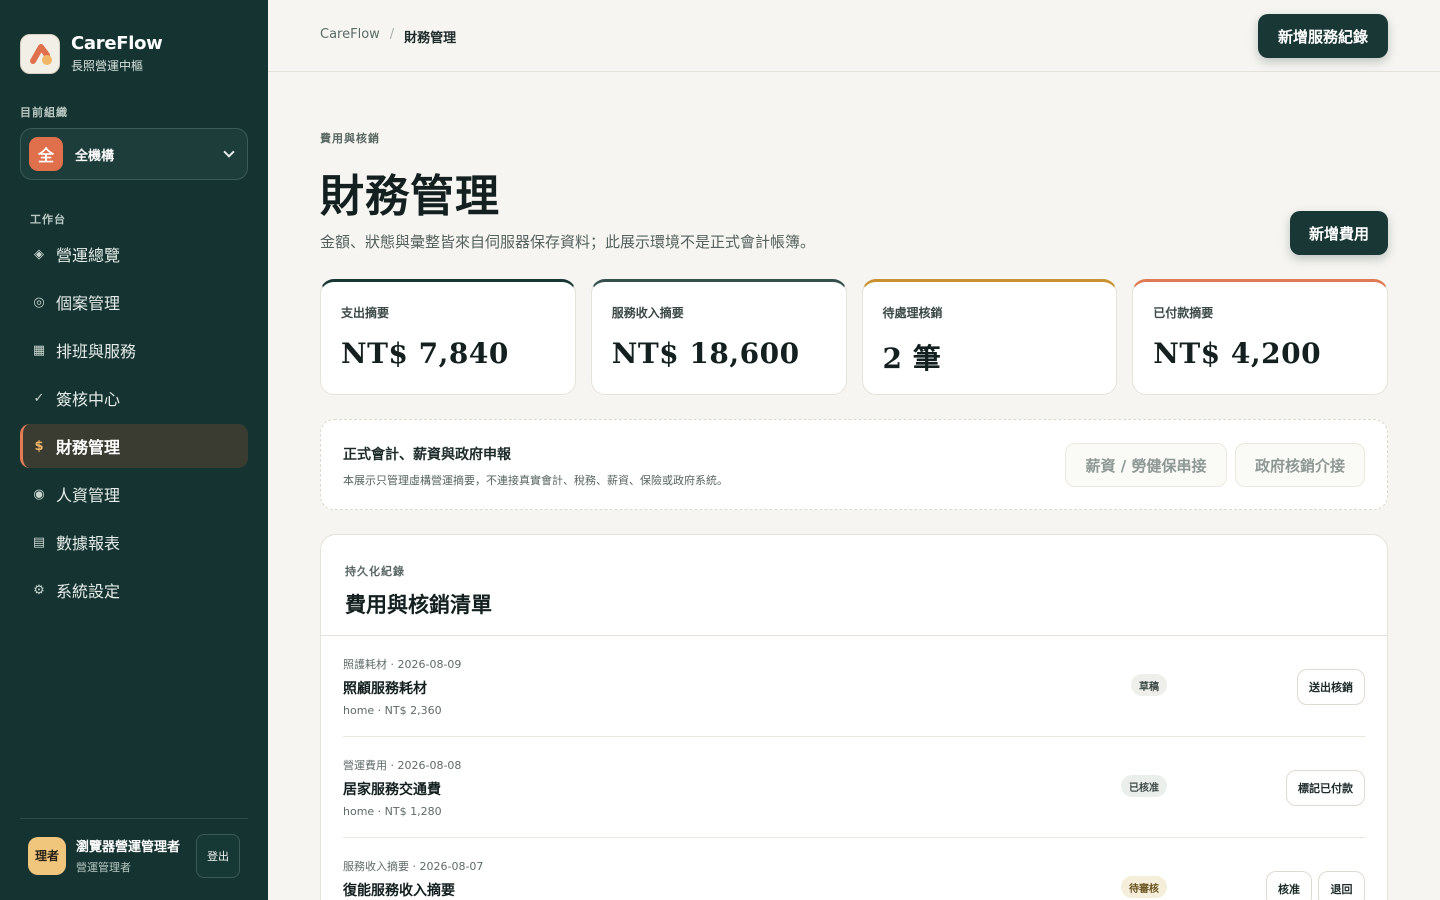 The width and height of the screenshot is (1440, 900). What do you see at coordinates (388, 36) in the screenshot?
I see `breadcrumb: CareFlow / 財務管理` at bounding box center [388, 36].